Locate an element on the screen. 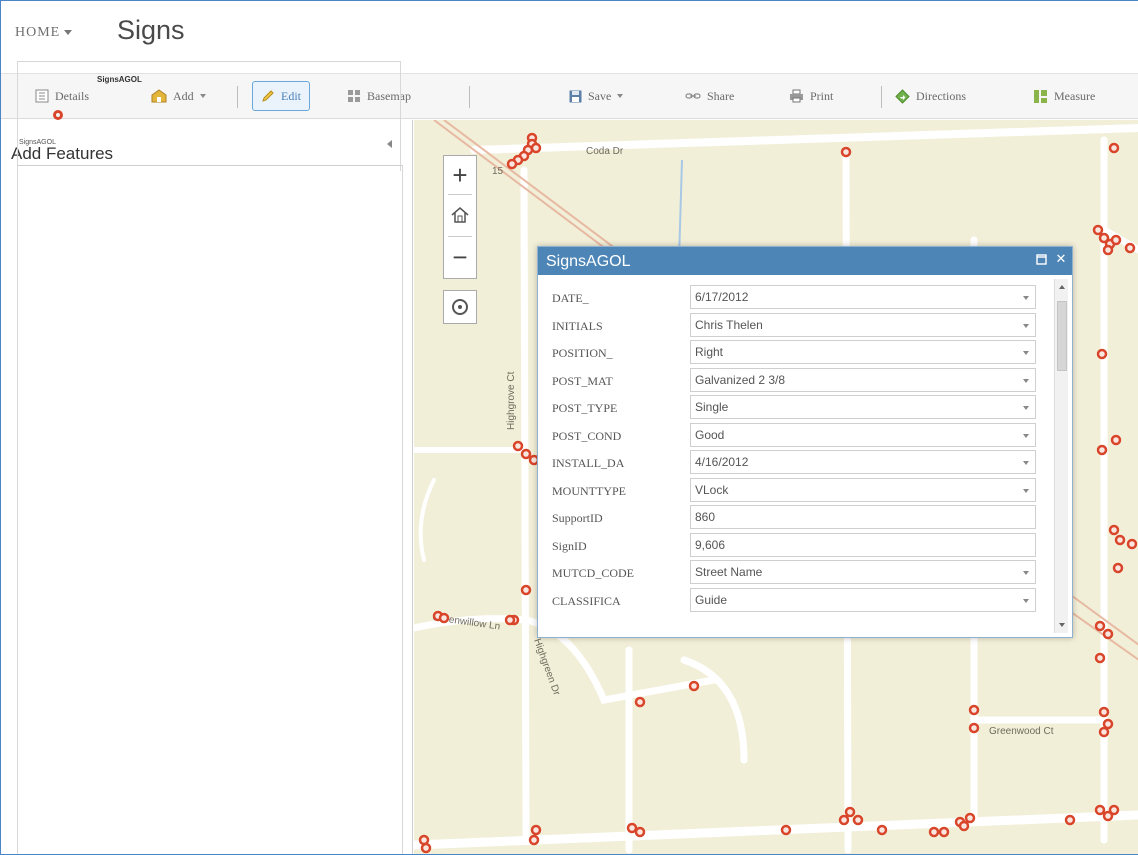 This screenshot has width=1138, height=855. locate-target-icon is located at coordinates (460, 307).